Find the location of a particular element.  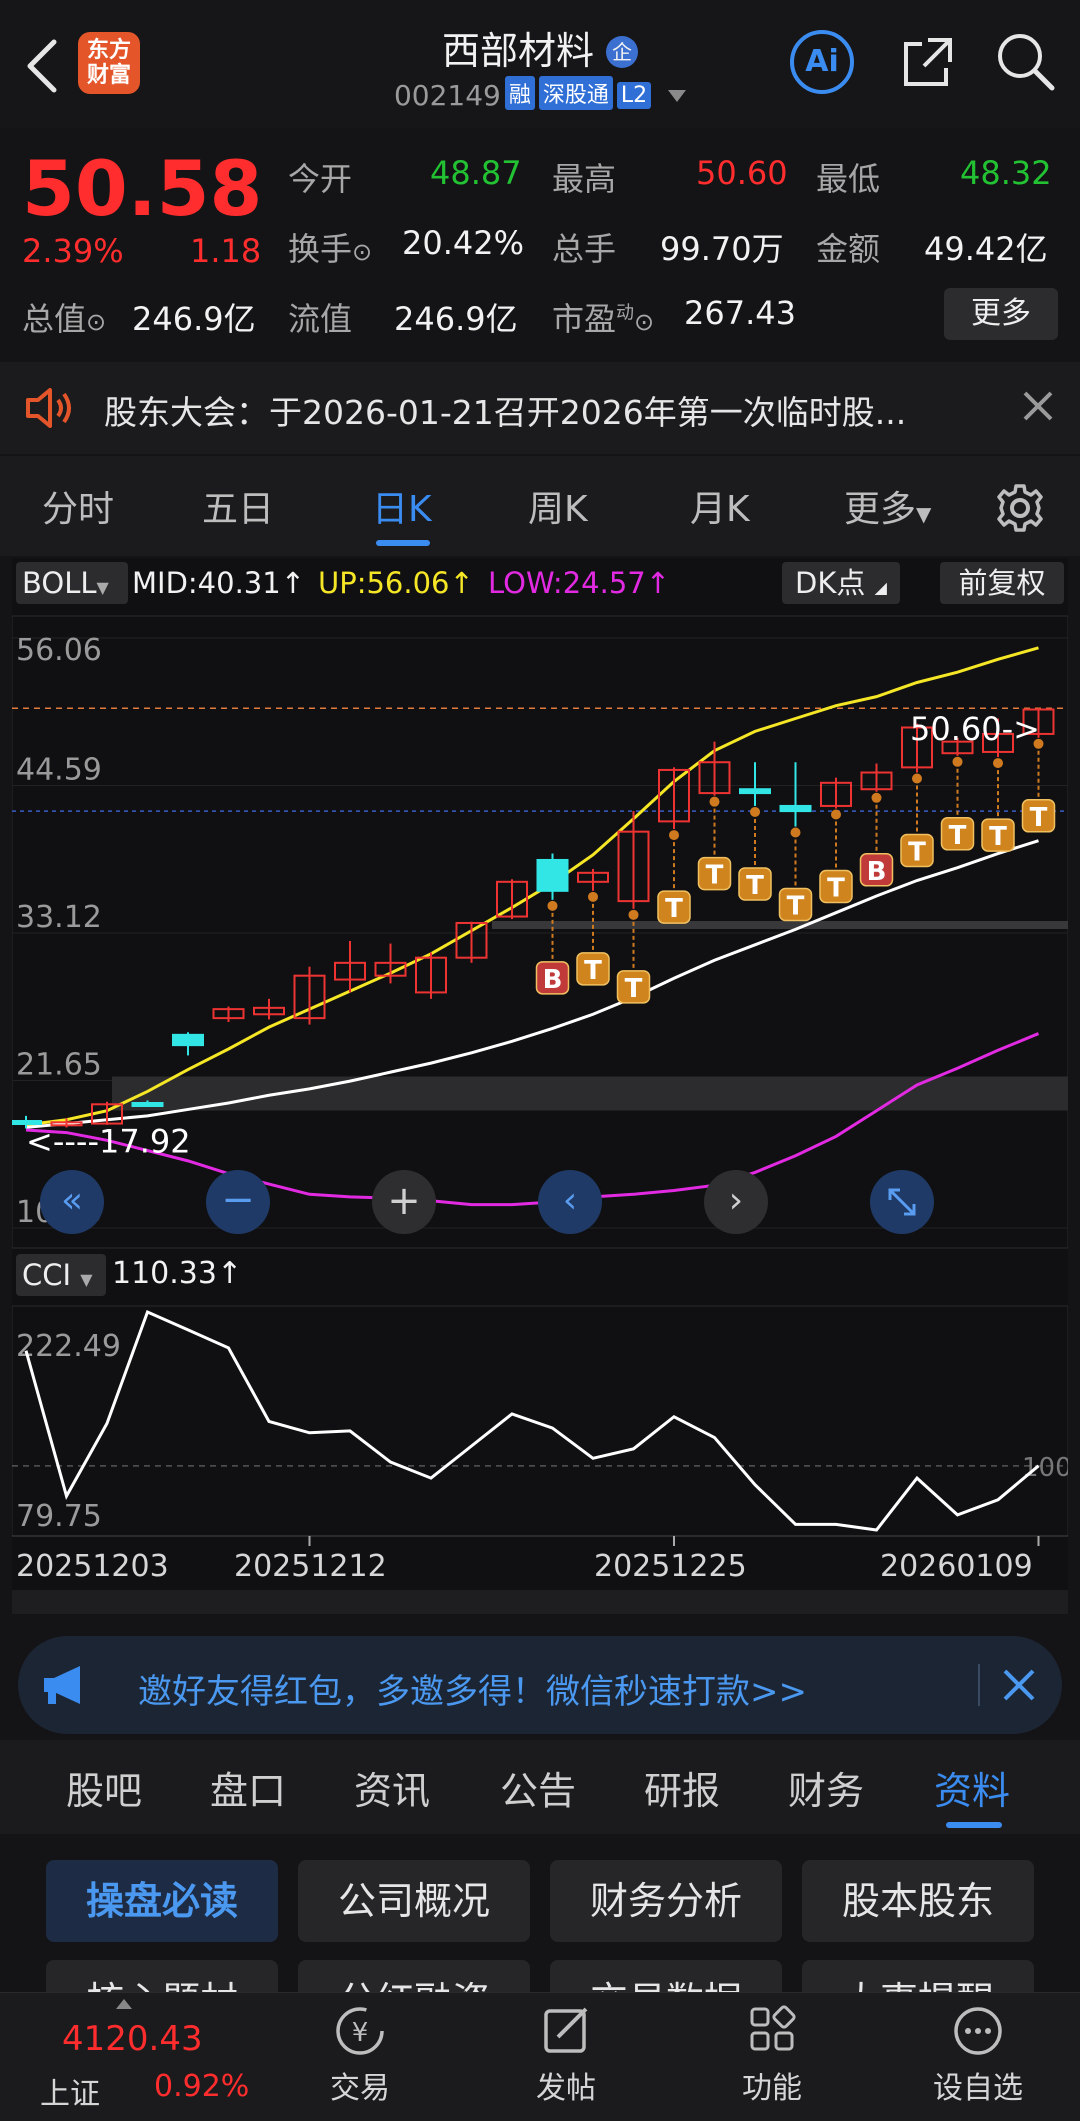

tab-news: 资讯 is located at coordinates (392, 1787).